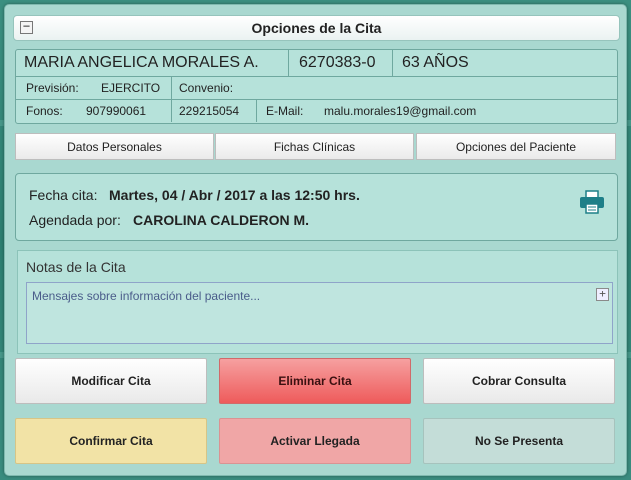 The image size is (631, 480). Describe the element at coordinates (111, 381) in the screenshot. I see `modify-appointment-button: Modificar Cita` at that location.